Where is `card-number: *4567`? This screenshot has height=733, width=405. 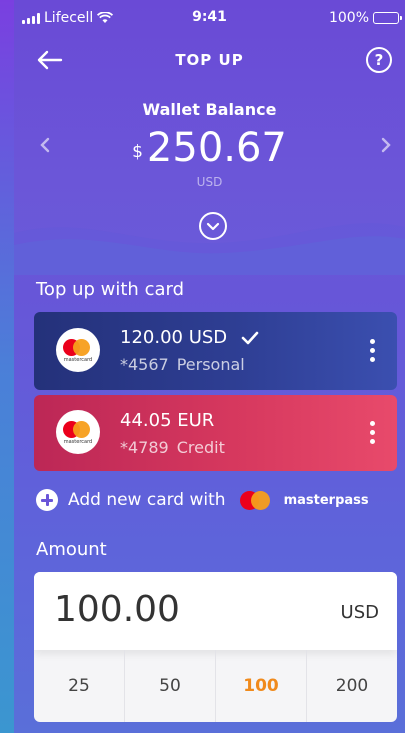 card-number: *4567 is located at coordinates (144, 364).